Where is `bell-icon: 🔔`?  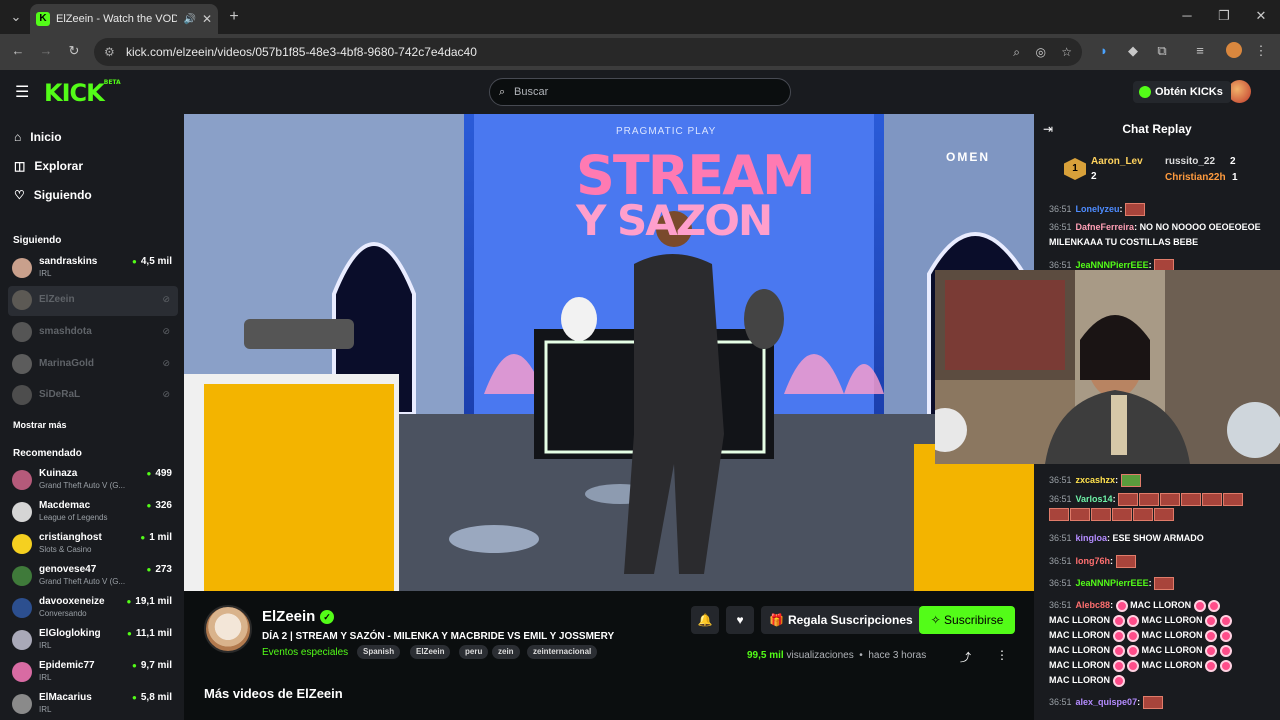 bell-icon: 🔔 is located at coordinates (705, 620).